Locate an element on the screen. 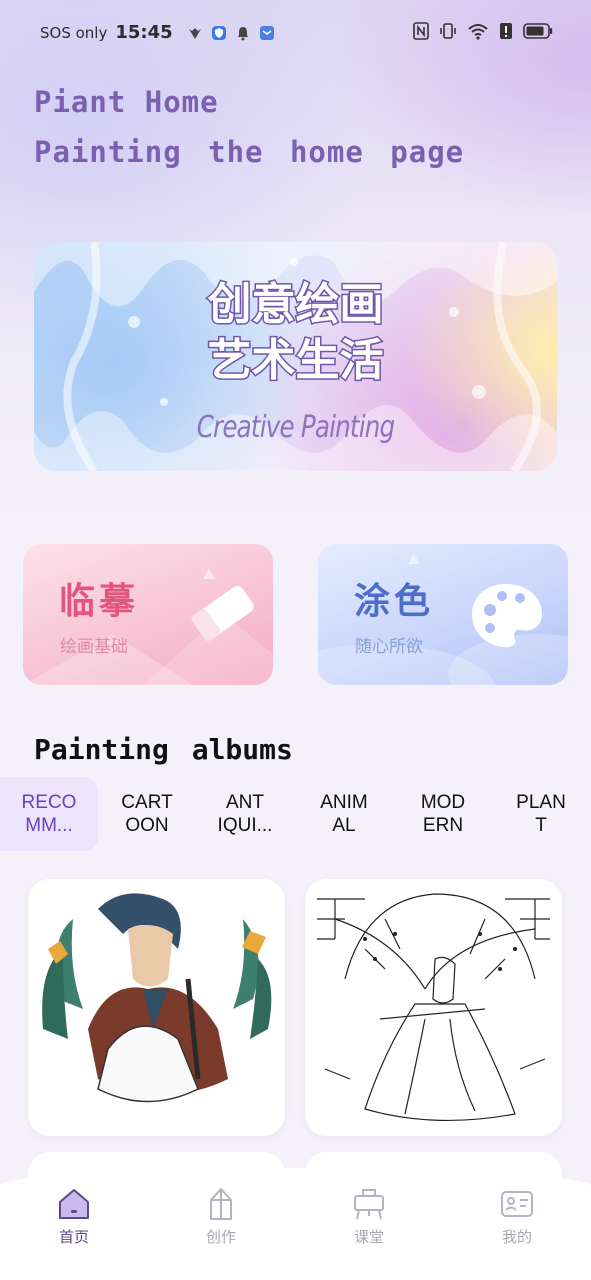 The width and height of the screenshot is (591, 1280). palette-icon is located at coordinates (507, 616).